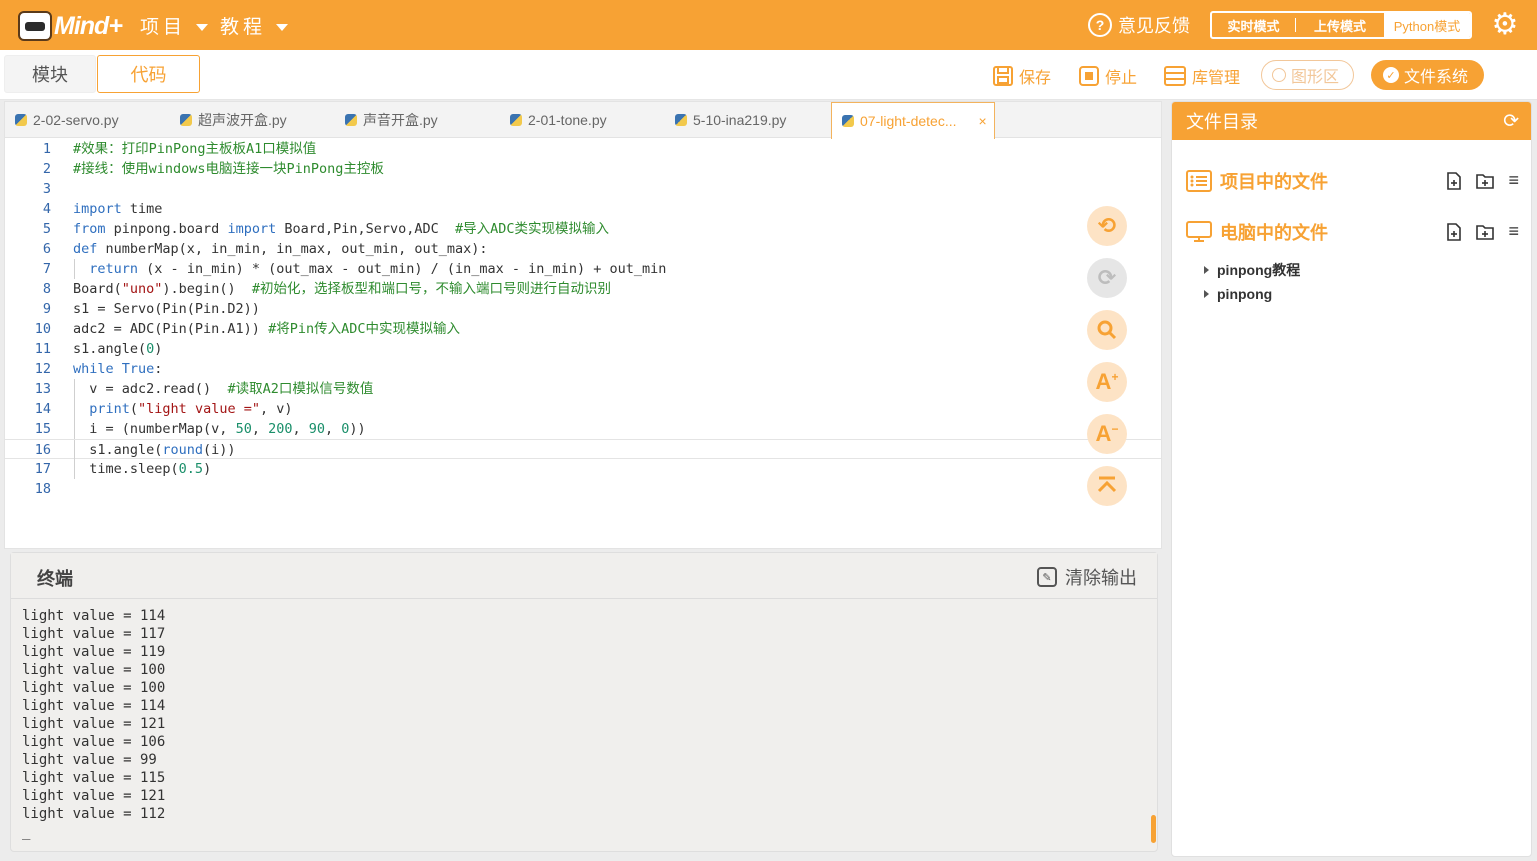  What do you see at coordinates (1107, 278) in the screenshot?
I see `redo-icon: ⟳` at bounding box center [1107, 278].